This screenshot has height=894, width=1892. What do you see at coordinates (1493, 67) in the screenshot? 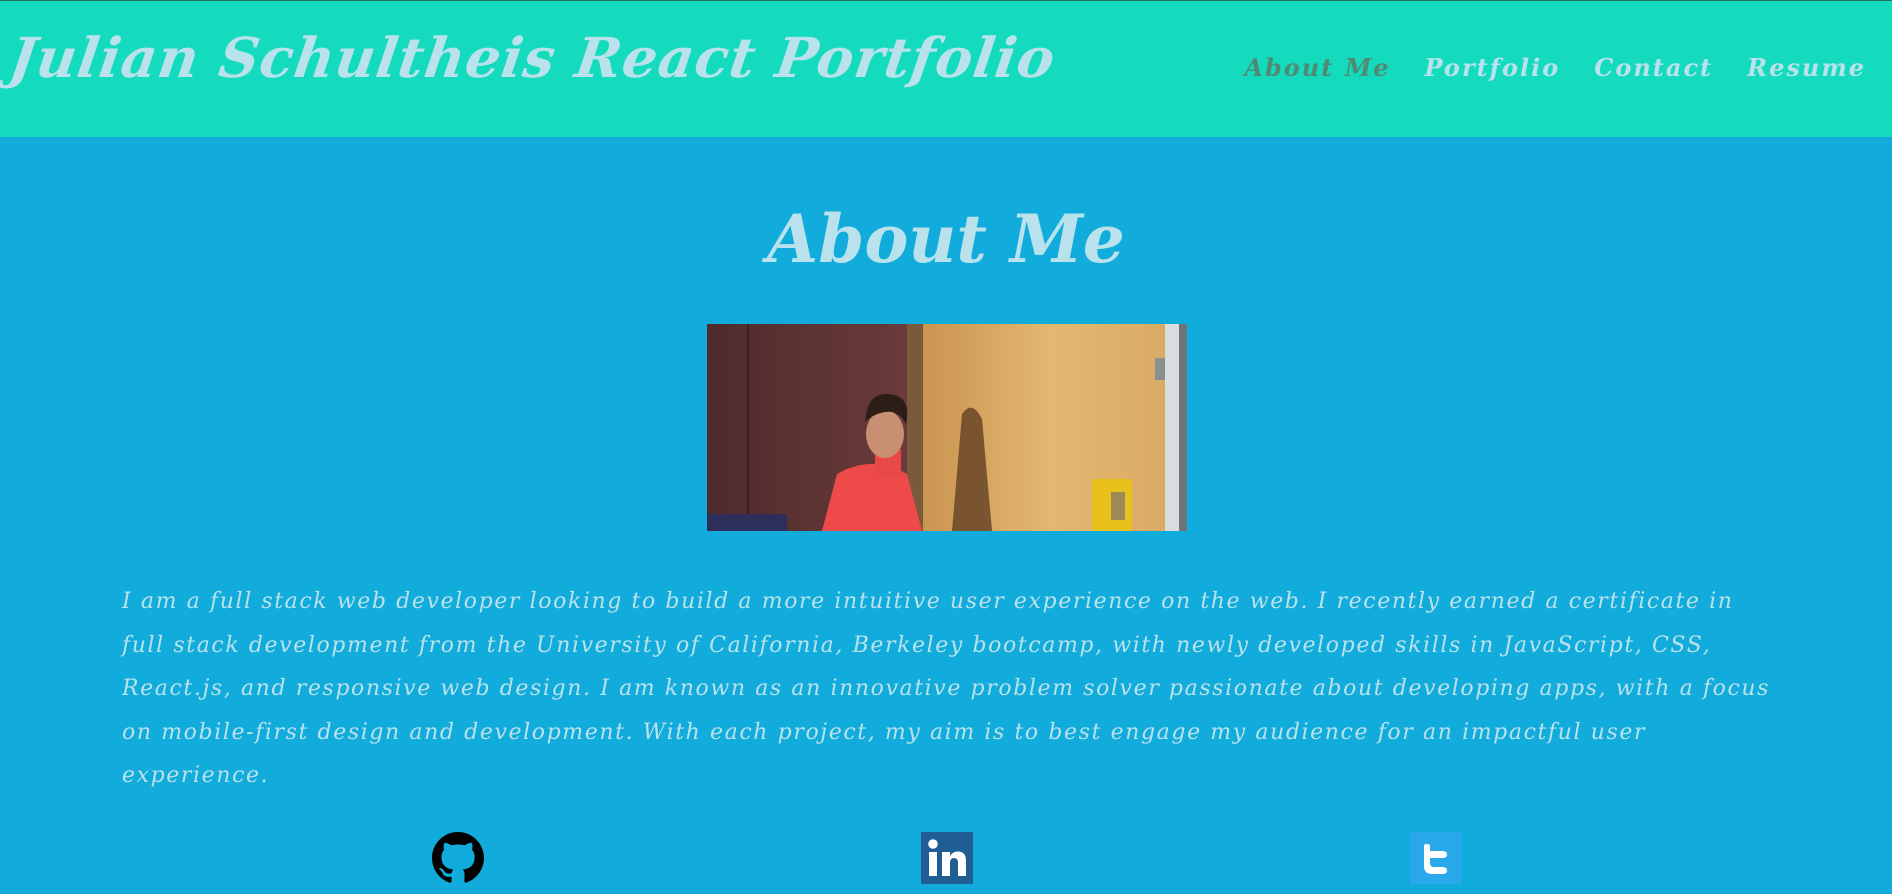
I see `nav-link-portfolio: Portfolio` at bounding box center [1493, 67].